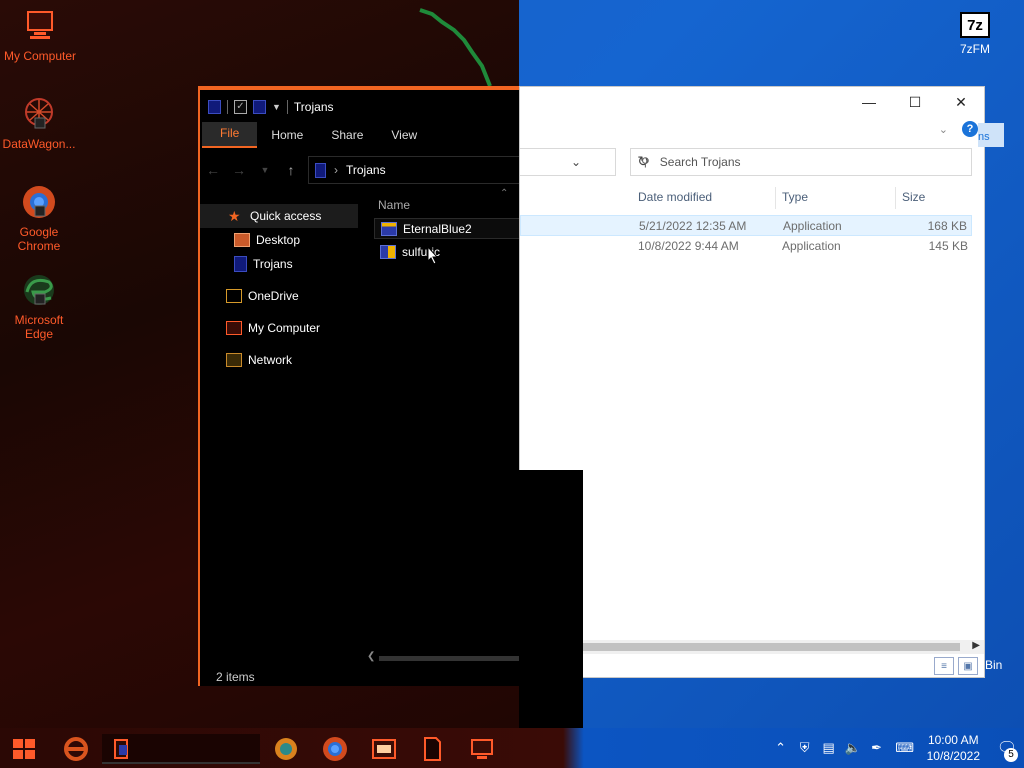 The image size is (1024, 768). Describe the element at coordinates (76, 749) in the screenshot. I see `internet-explorer-icon` at that location.